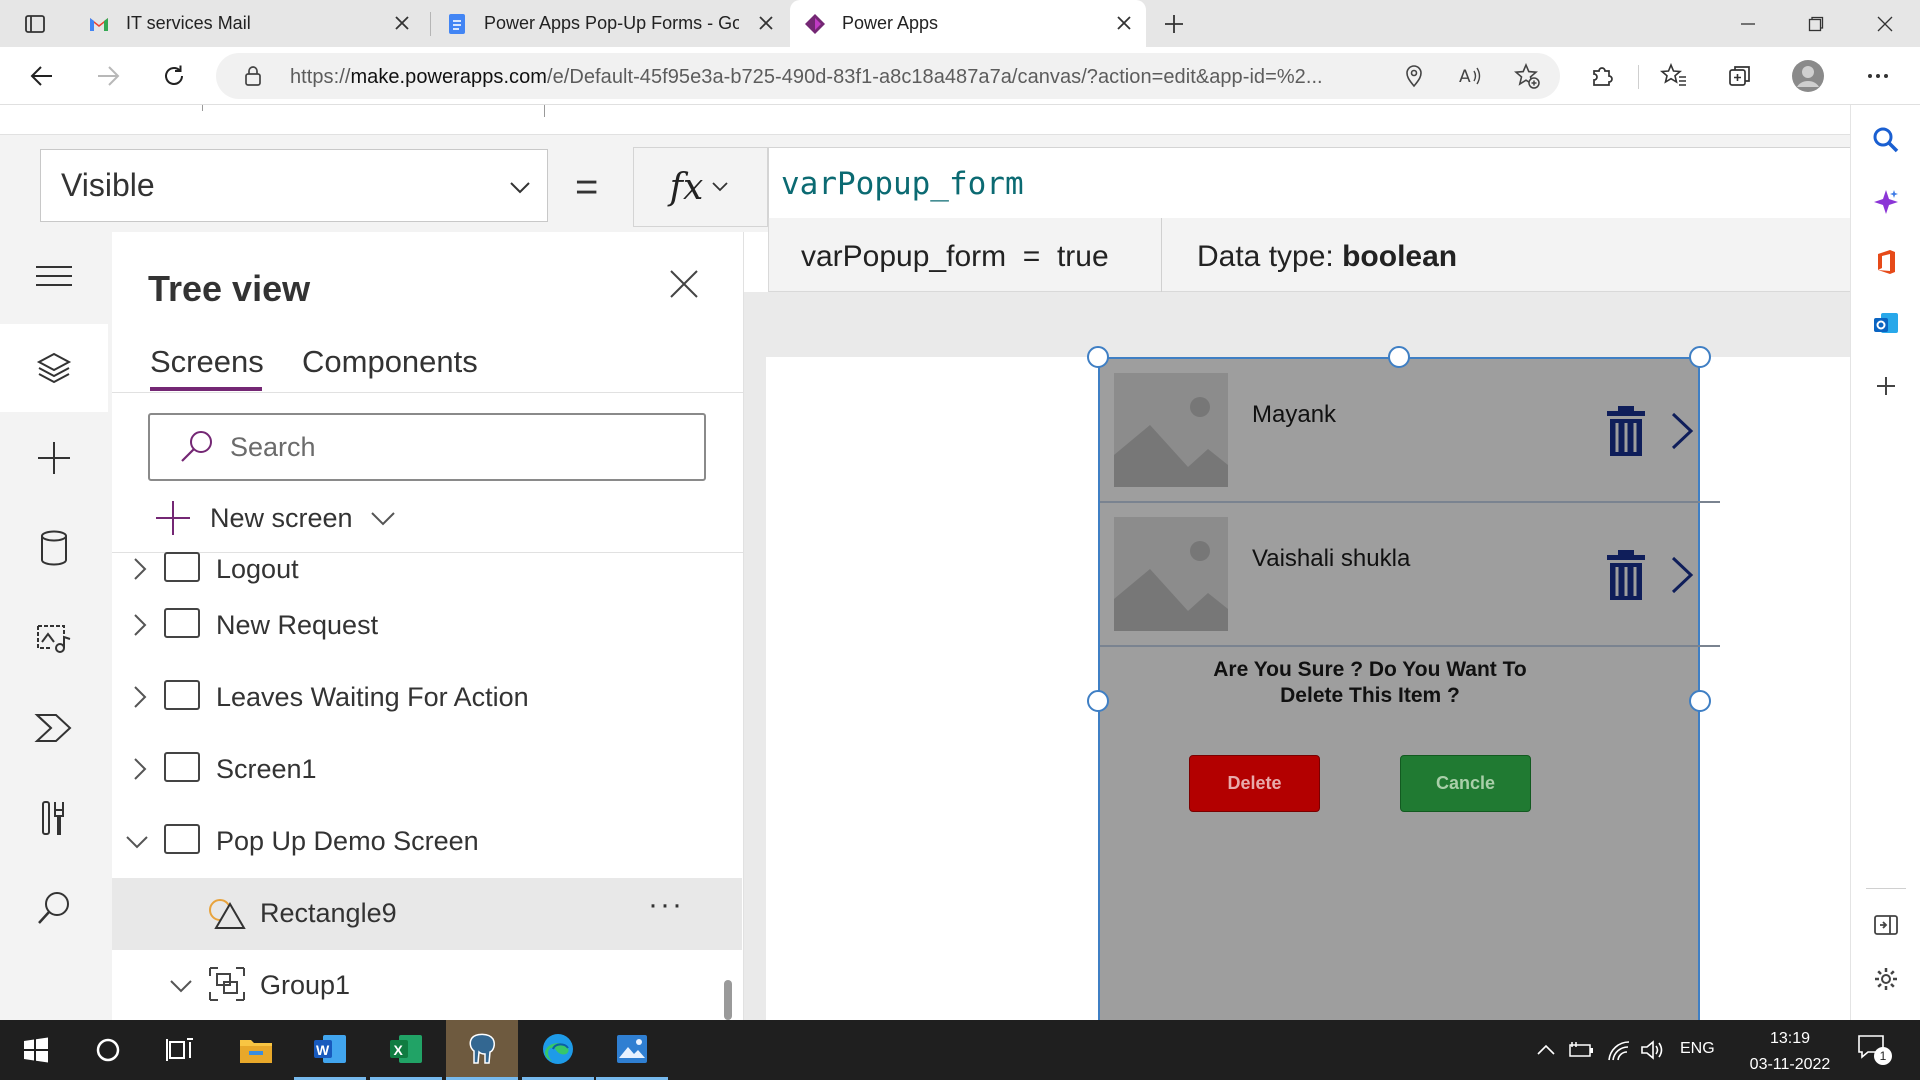 The height and width of the screenshot is (1080, 1920). I want to click on tab-screens: Screens, so click(207, 362).